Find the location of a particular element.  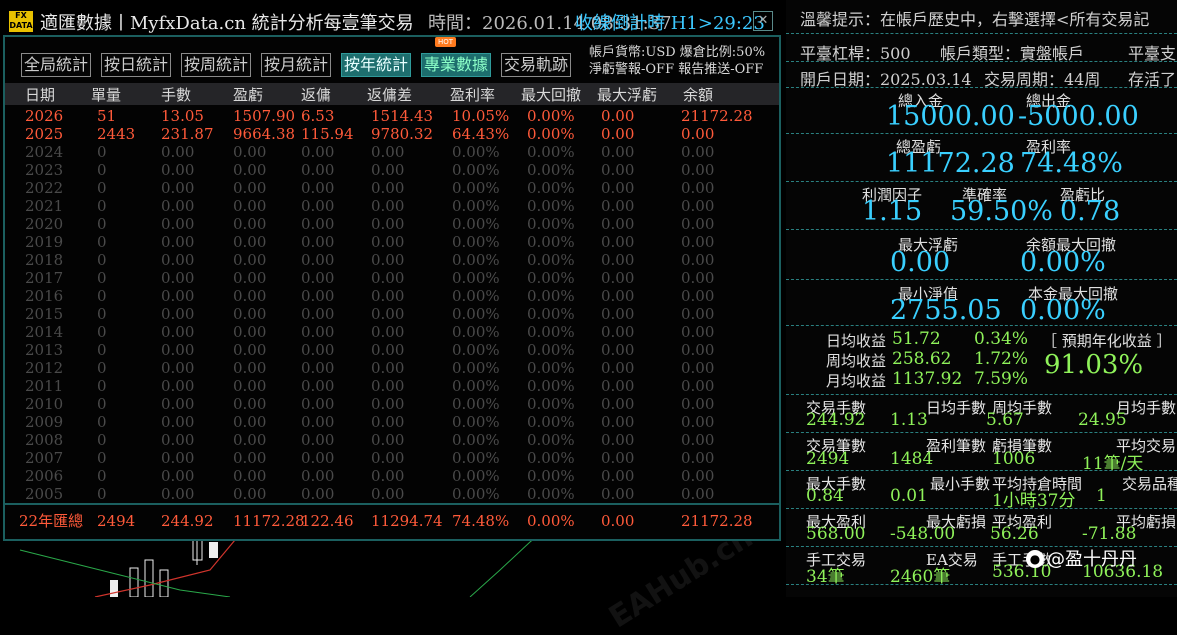

weekly-avg-value: 258.62 is located at coordinates (922, 359).